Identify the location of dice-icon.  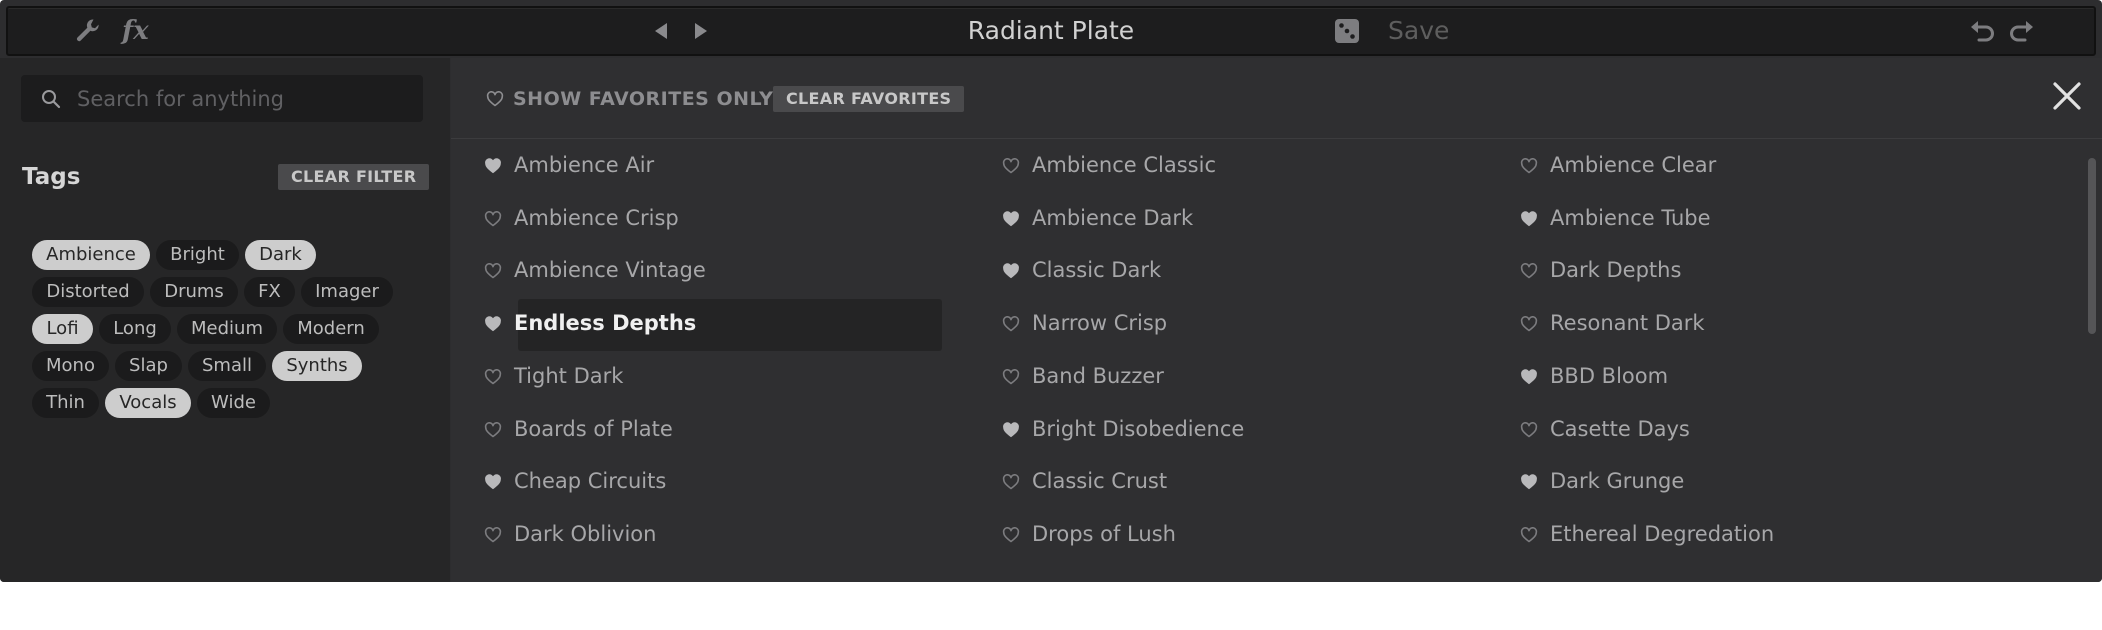
(1347, 31).